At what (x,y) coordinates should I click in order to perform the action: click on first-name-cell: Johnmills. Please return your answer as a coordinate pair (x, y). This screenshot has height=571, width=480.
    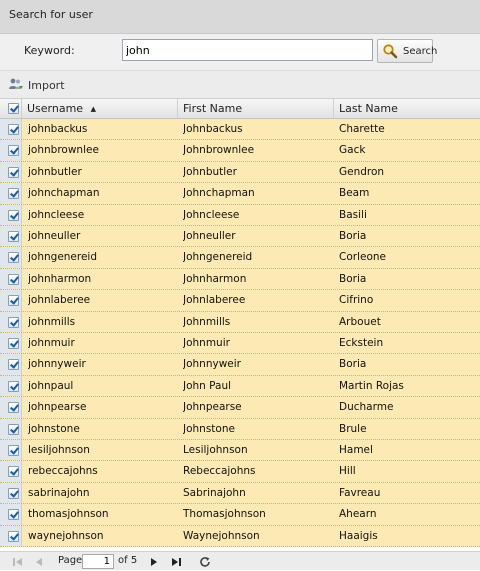
    Looking at the image, I should click on (207, 321).